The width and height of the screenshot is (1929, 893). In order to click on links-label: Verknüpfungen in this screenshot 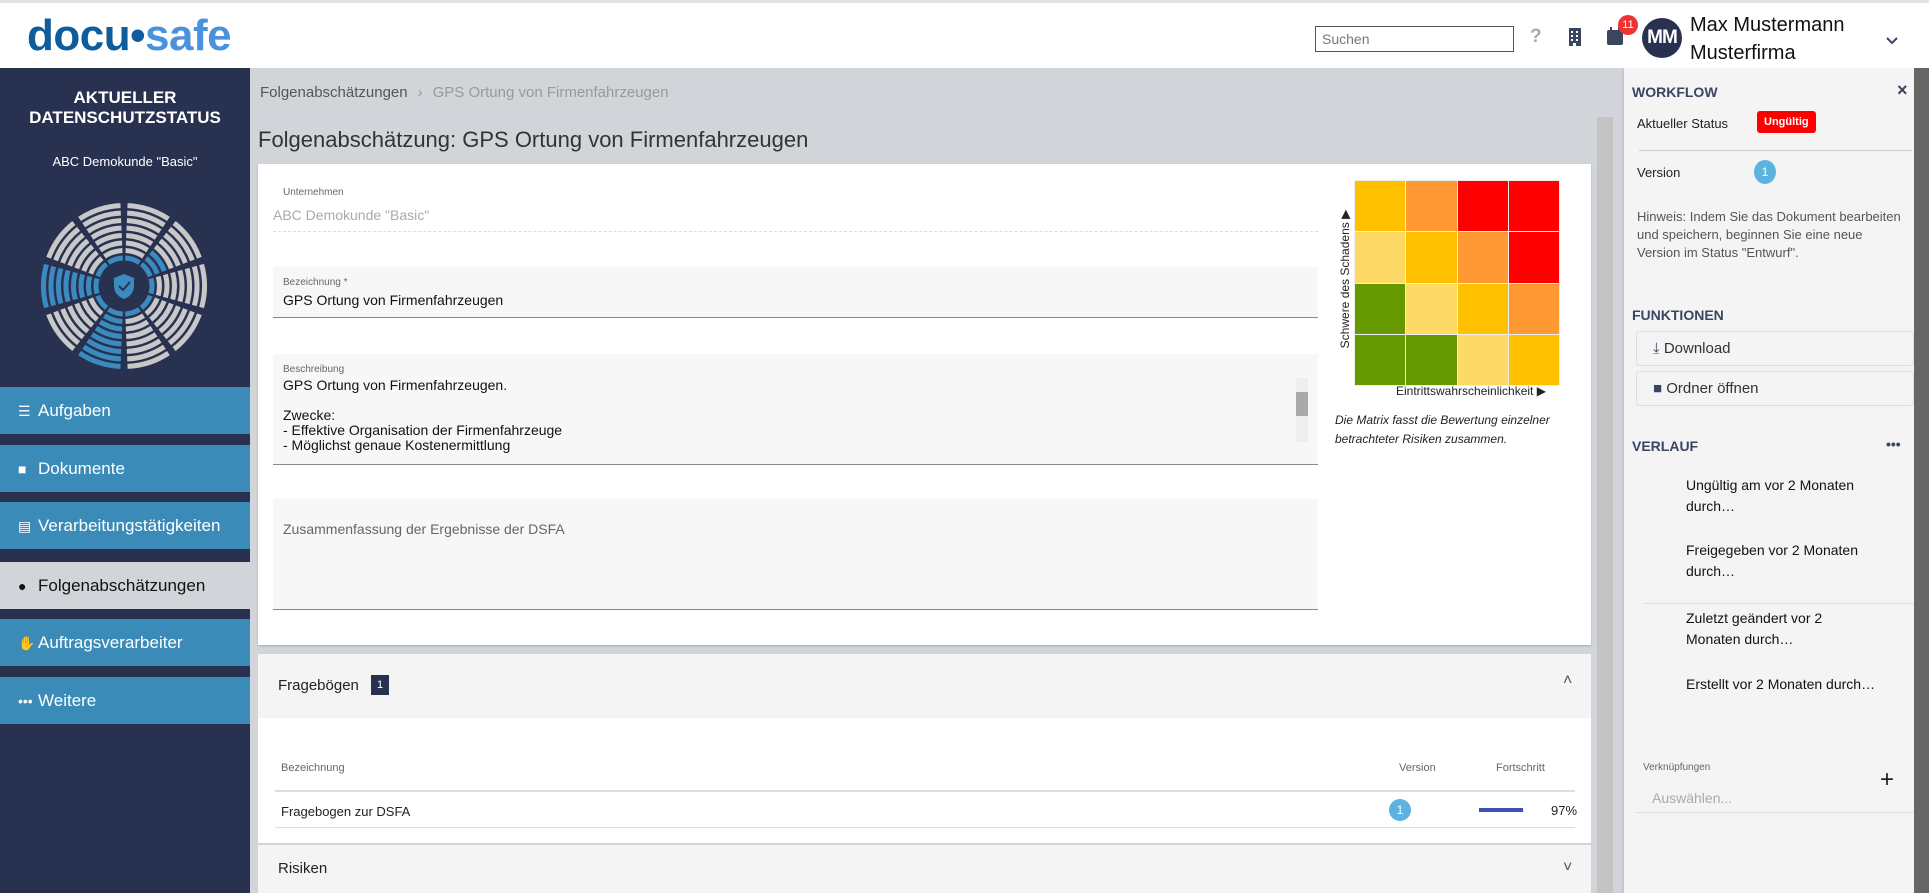, I will do `click(1677, 767)`.